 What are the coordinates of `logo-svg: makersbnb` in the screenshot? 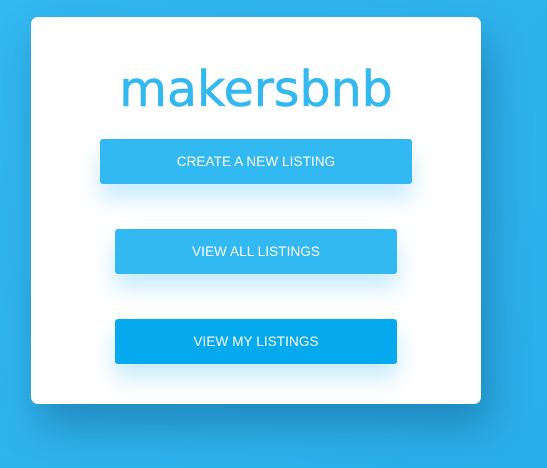 It's located at (256, 90).